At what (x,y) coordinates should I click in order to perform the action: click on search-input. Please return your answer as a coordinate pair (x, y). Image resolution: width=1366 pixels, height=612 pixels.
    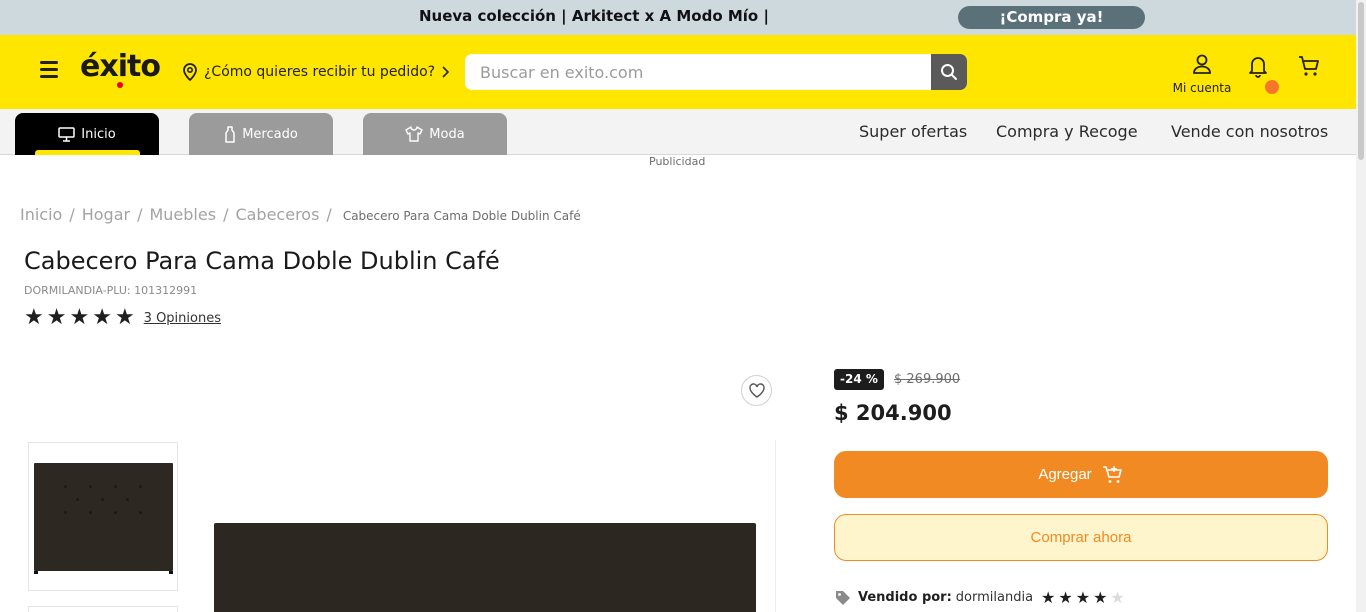
    Looking at the image, I should click on (698, 72).